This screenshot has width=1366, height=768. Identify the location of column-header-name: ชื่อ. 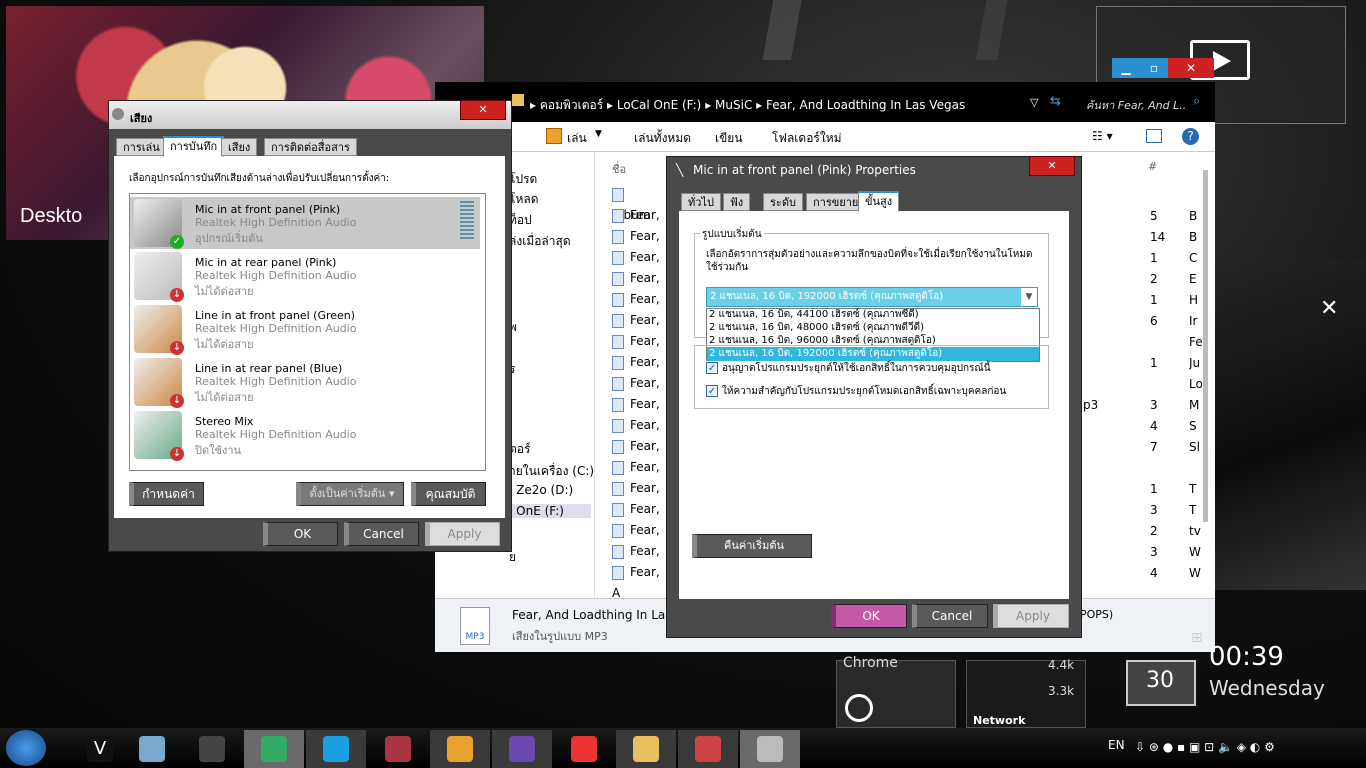
(619, 169).